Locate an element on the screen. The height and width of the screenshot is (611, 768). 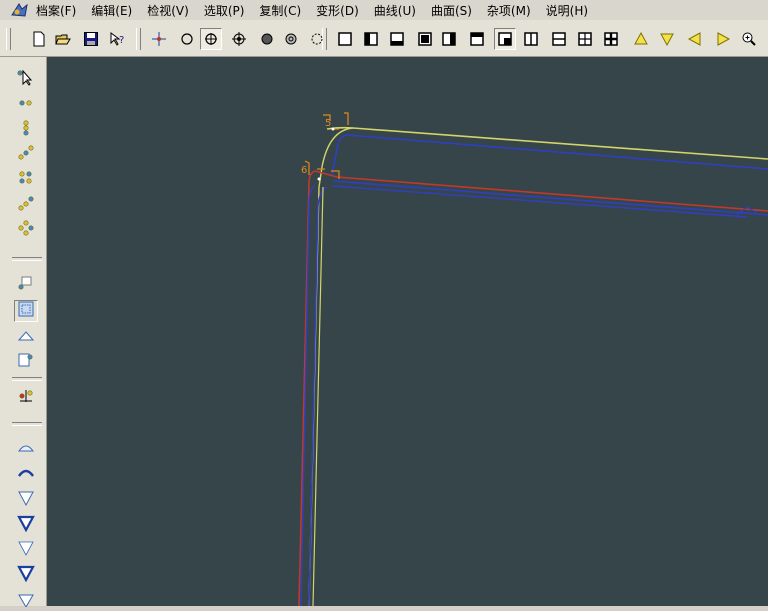
triangle-left-icon is located at coordinates (695, 39).